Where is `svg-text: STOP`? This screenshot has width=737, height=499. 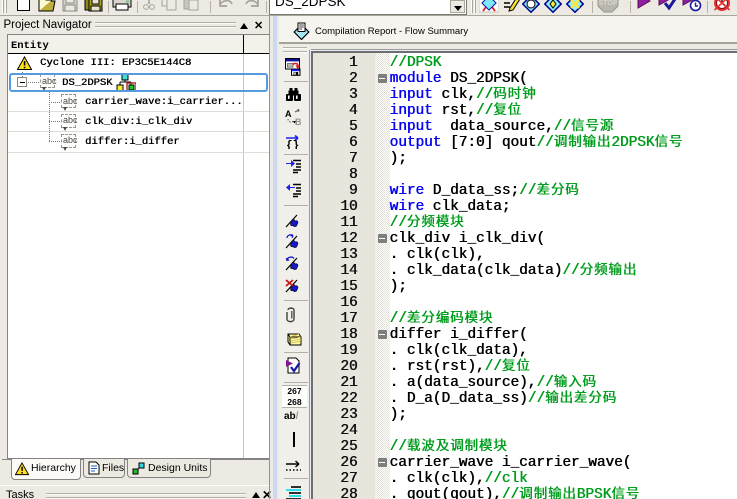
svg-text: STOP is located at coordinates (608, 3).